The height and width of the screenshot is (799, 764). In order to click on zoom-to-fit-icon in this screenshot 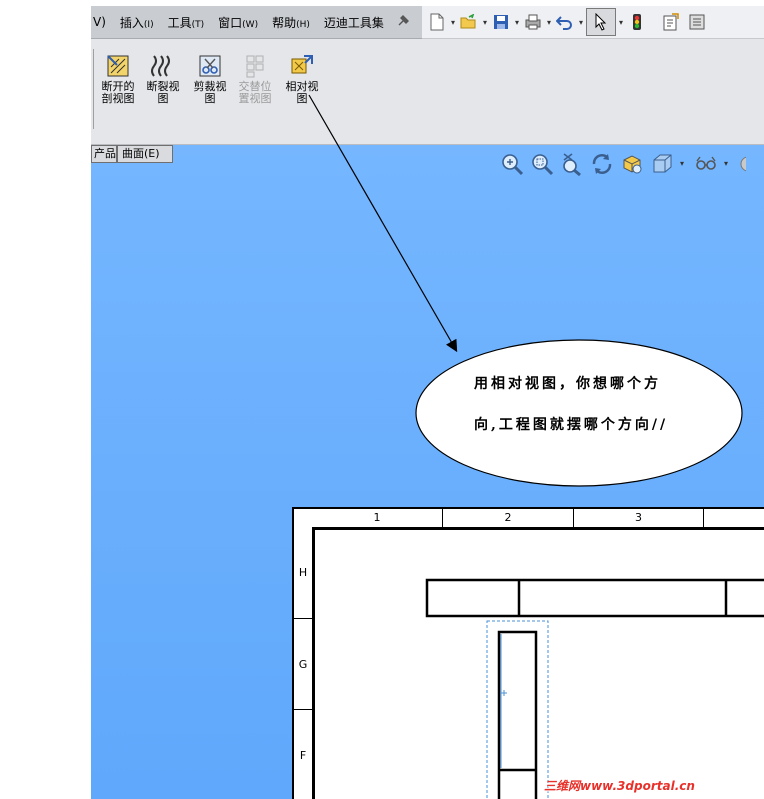, I will do `click(512, 164)`.